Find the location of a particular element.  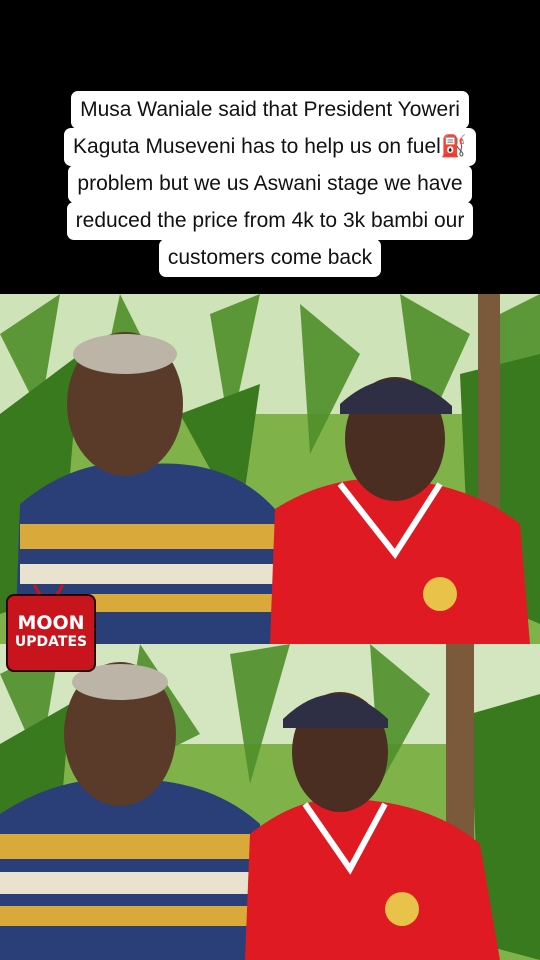

caption-line-2: Kaguta Museveni has to help us on fuel⛽ is located at coordinates (270, 147).